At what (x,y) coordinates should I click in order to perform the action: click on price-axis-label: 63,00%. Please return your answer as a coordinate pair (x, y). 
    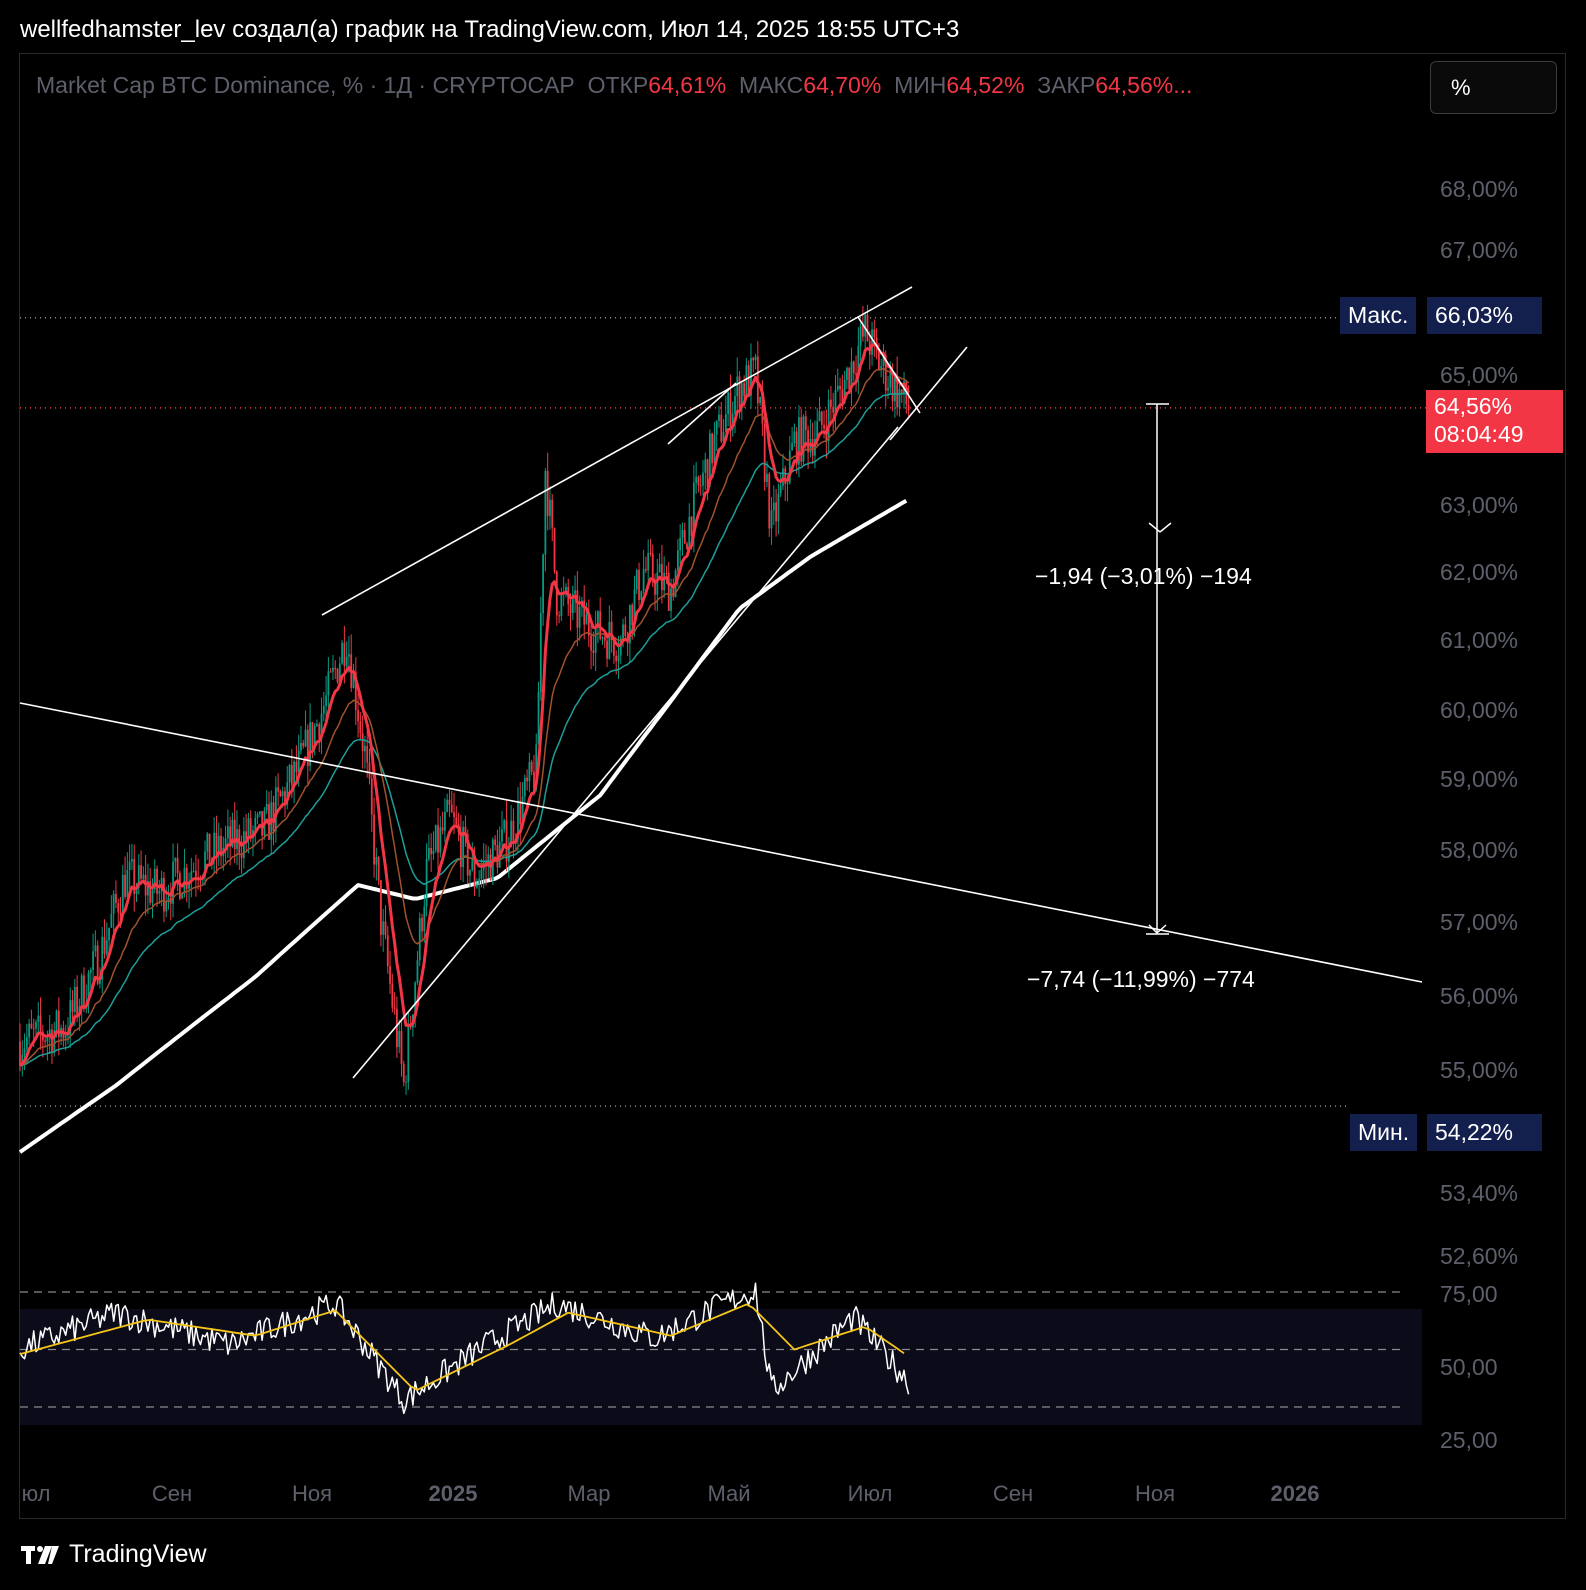
    Looking at the image, I should click on (1479, 505).